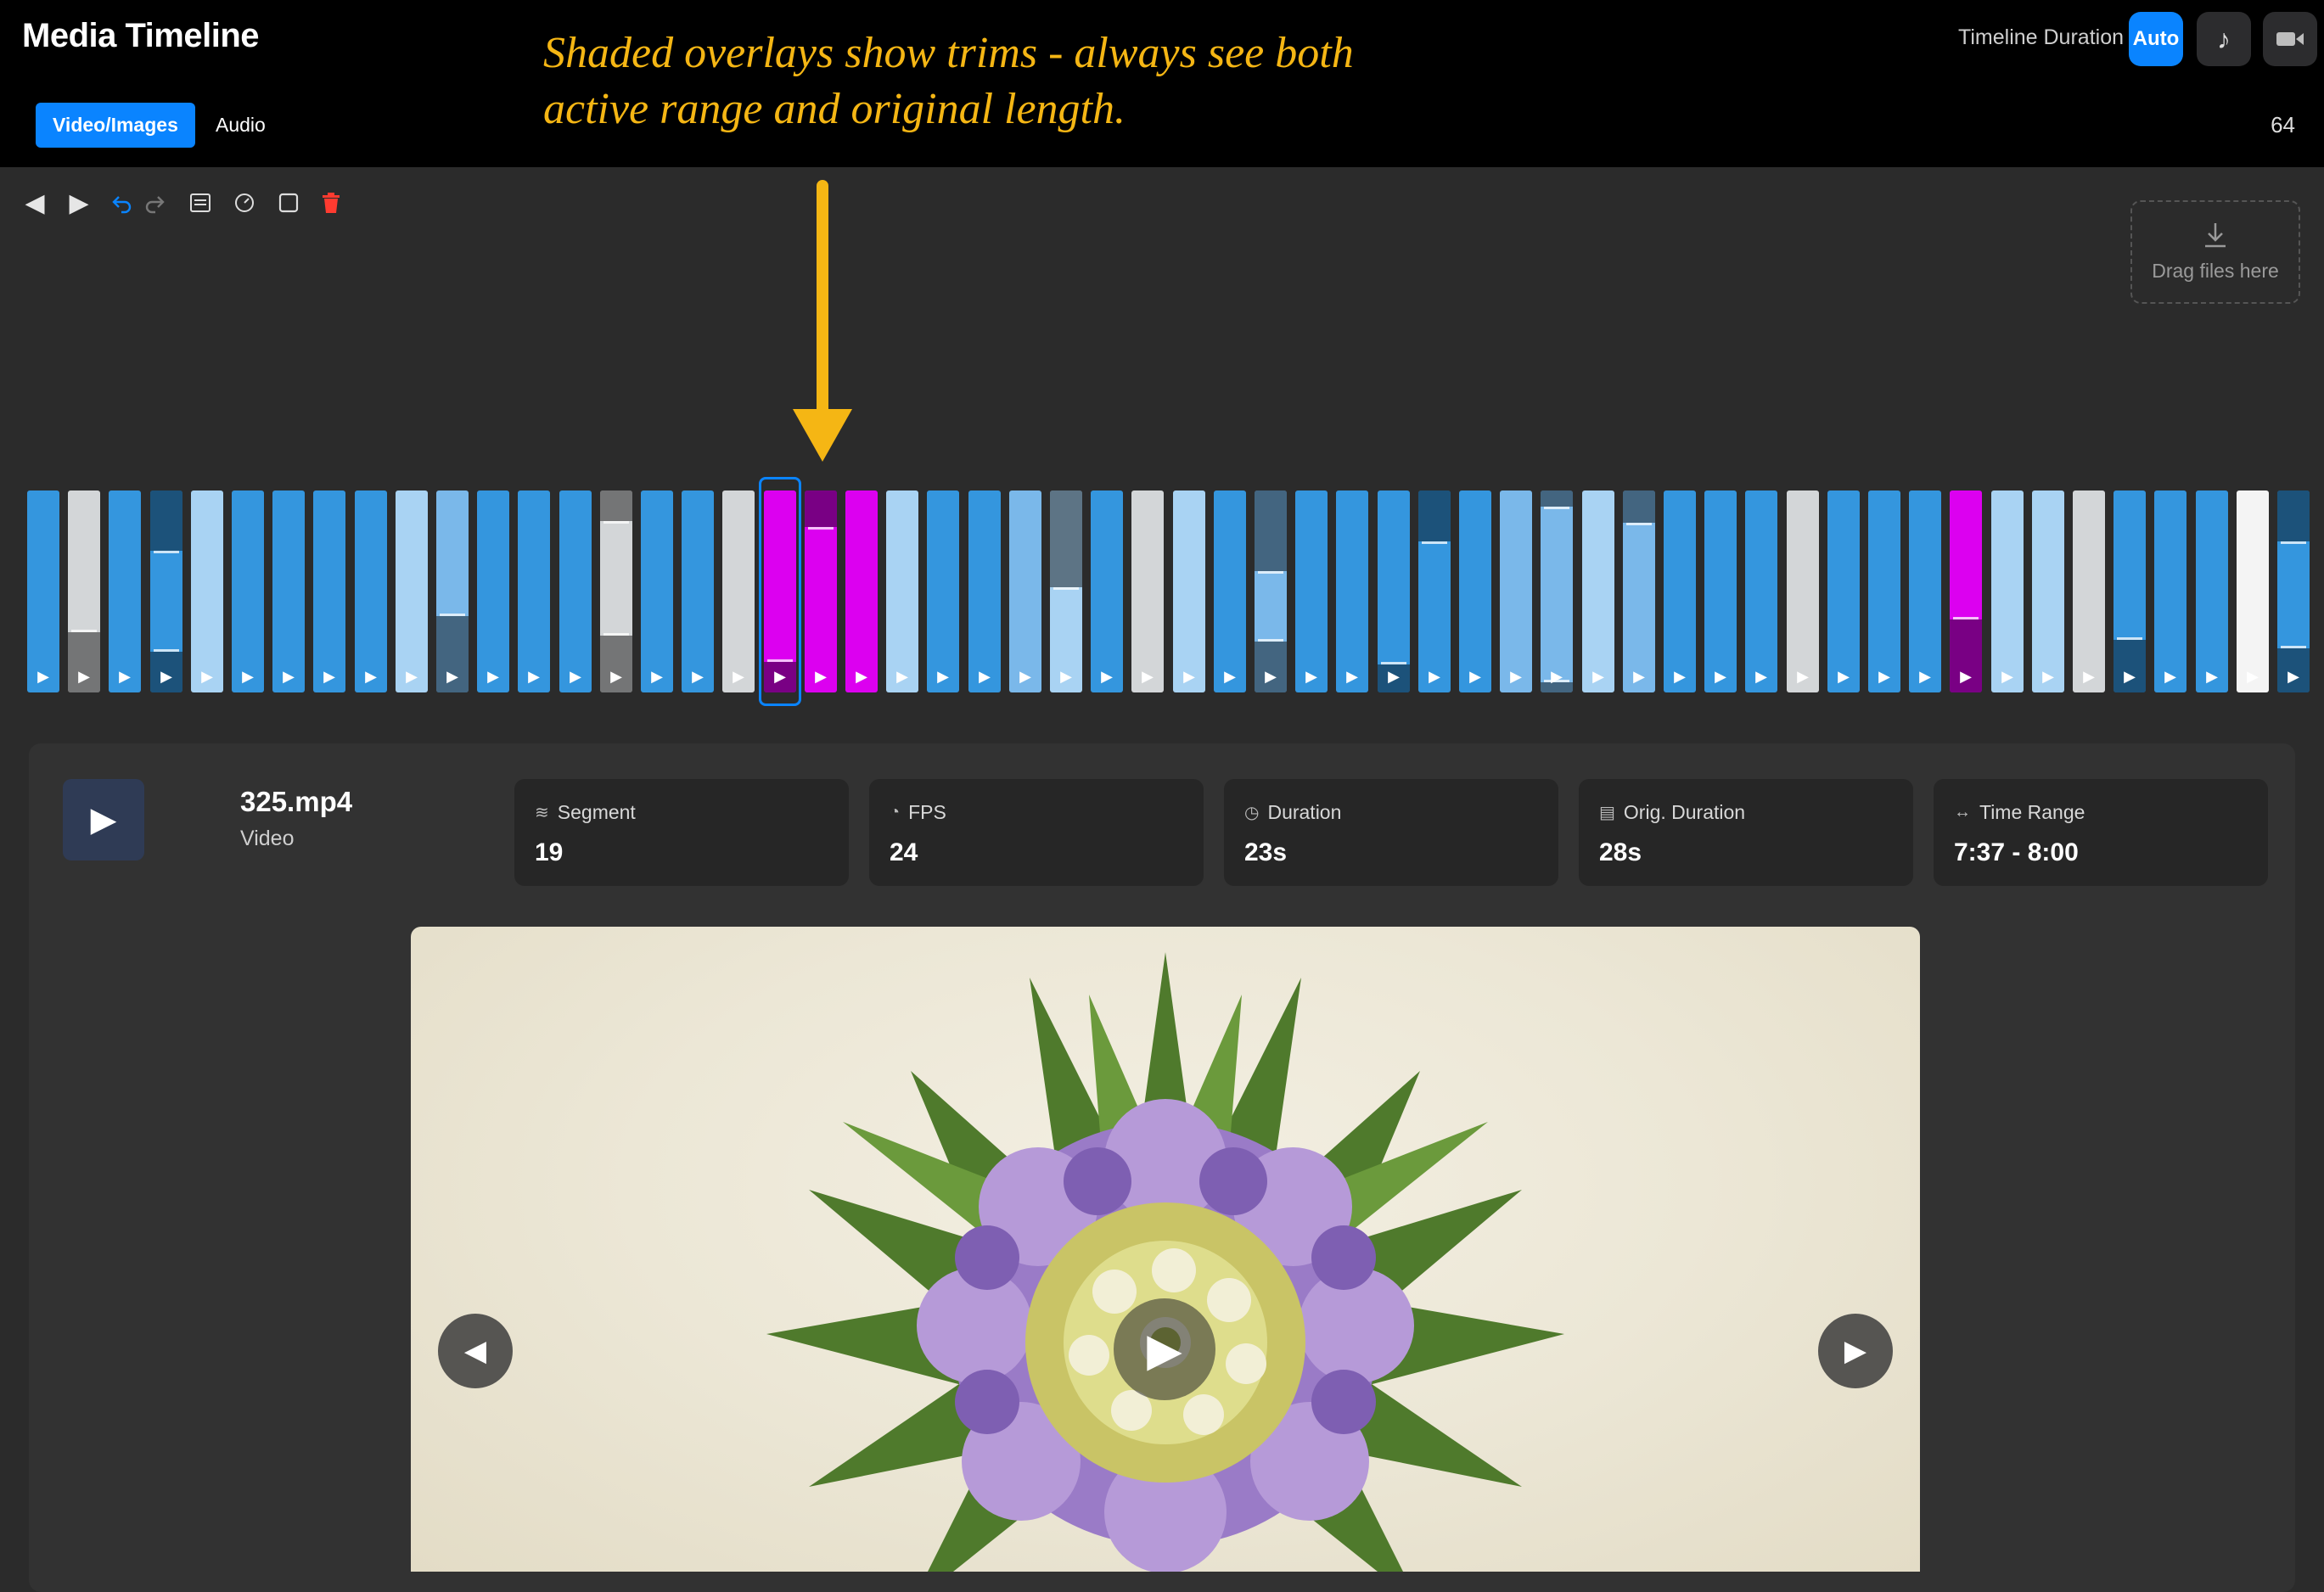 This screenshot has height=1592, width=2324. Describe the element at coordinates (1856, 1351) in the screenshot. I see `next-media-button: ▶` at that location.